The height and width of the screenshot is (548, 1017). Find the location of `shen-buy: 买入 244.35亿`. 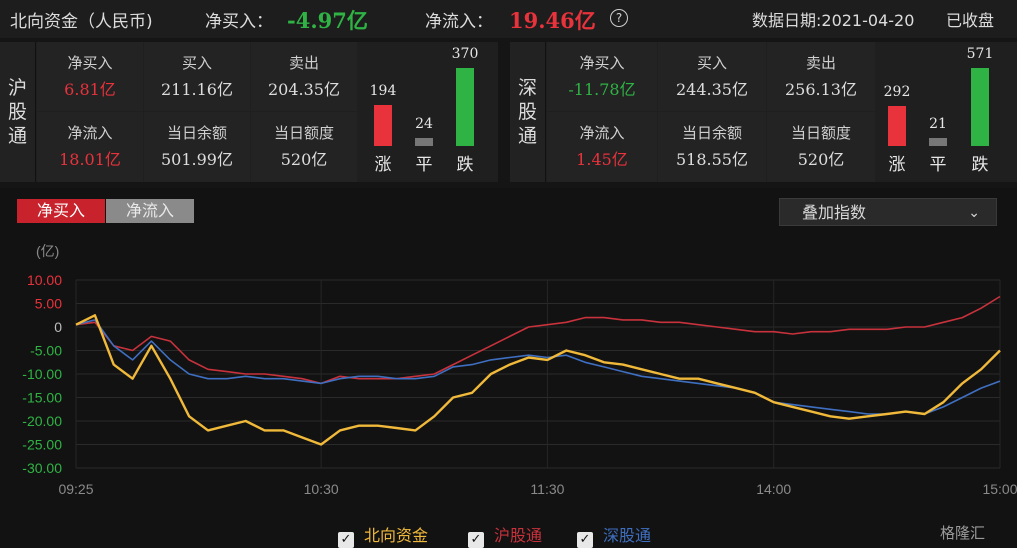

shen-buy: 买入 244.35亿 is located at coordinates (712, 76).